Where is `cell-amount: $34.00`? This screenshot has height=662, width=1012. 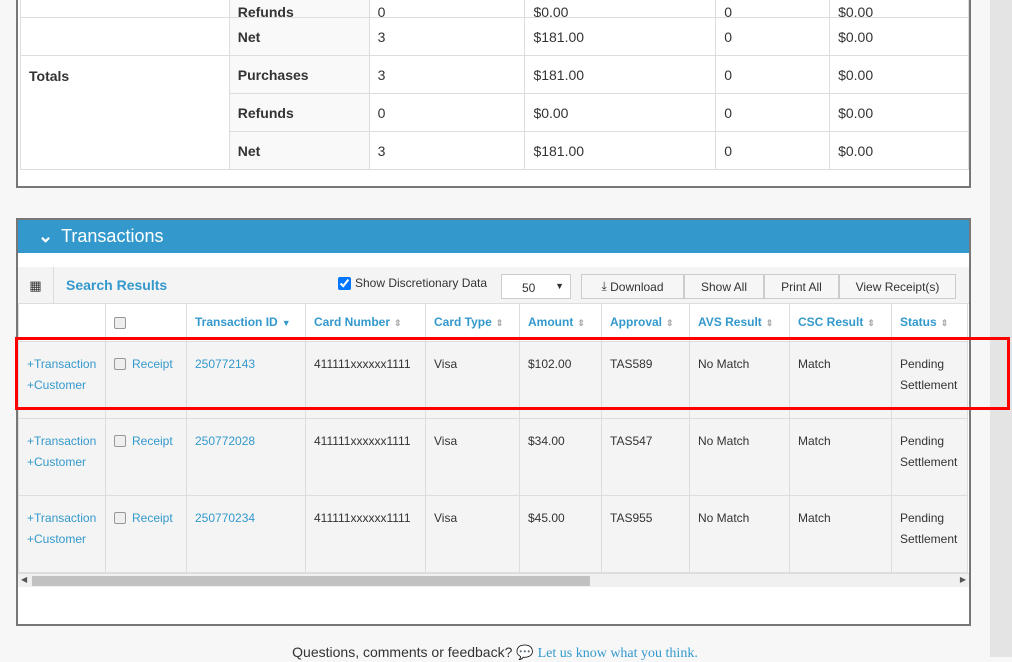
cell-amount: $34.00 is located at coordinates (560, 456).